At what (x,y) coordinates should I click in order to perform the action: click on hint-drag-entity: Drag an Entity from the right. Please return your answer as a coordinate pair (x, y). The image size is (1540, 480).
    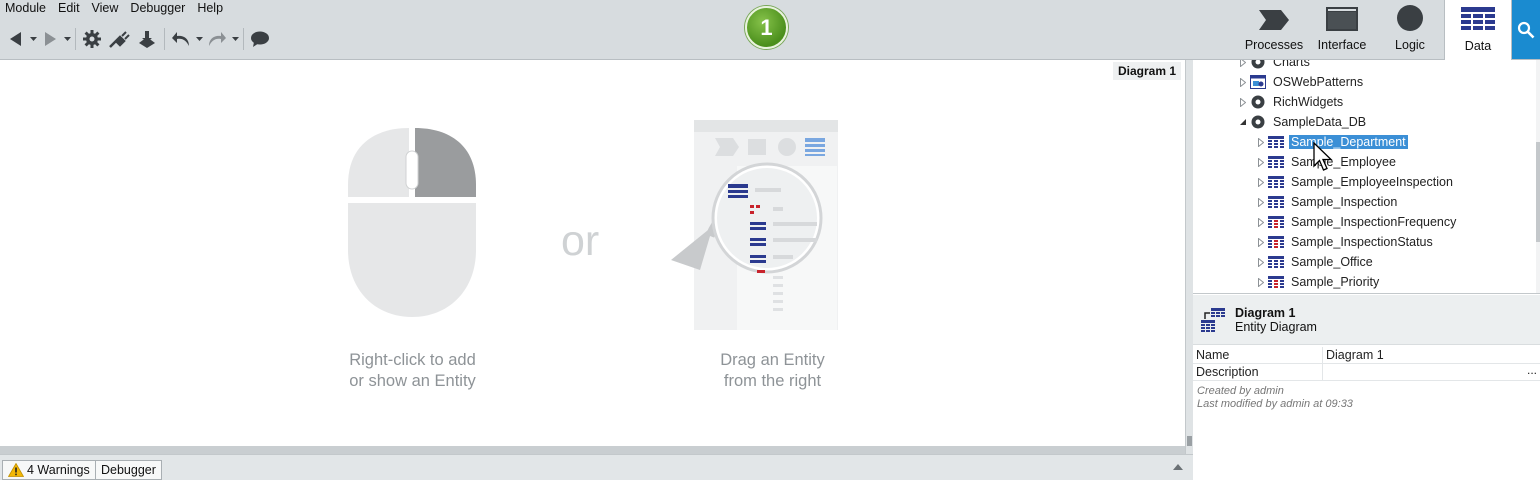
    Looking at the image, I should click on (772, 371).